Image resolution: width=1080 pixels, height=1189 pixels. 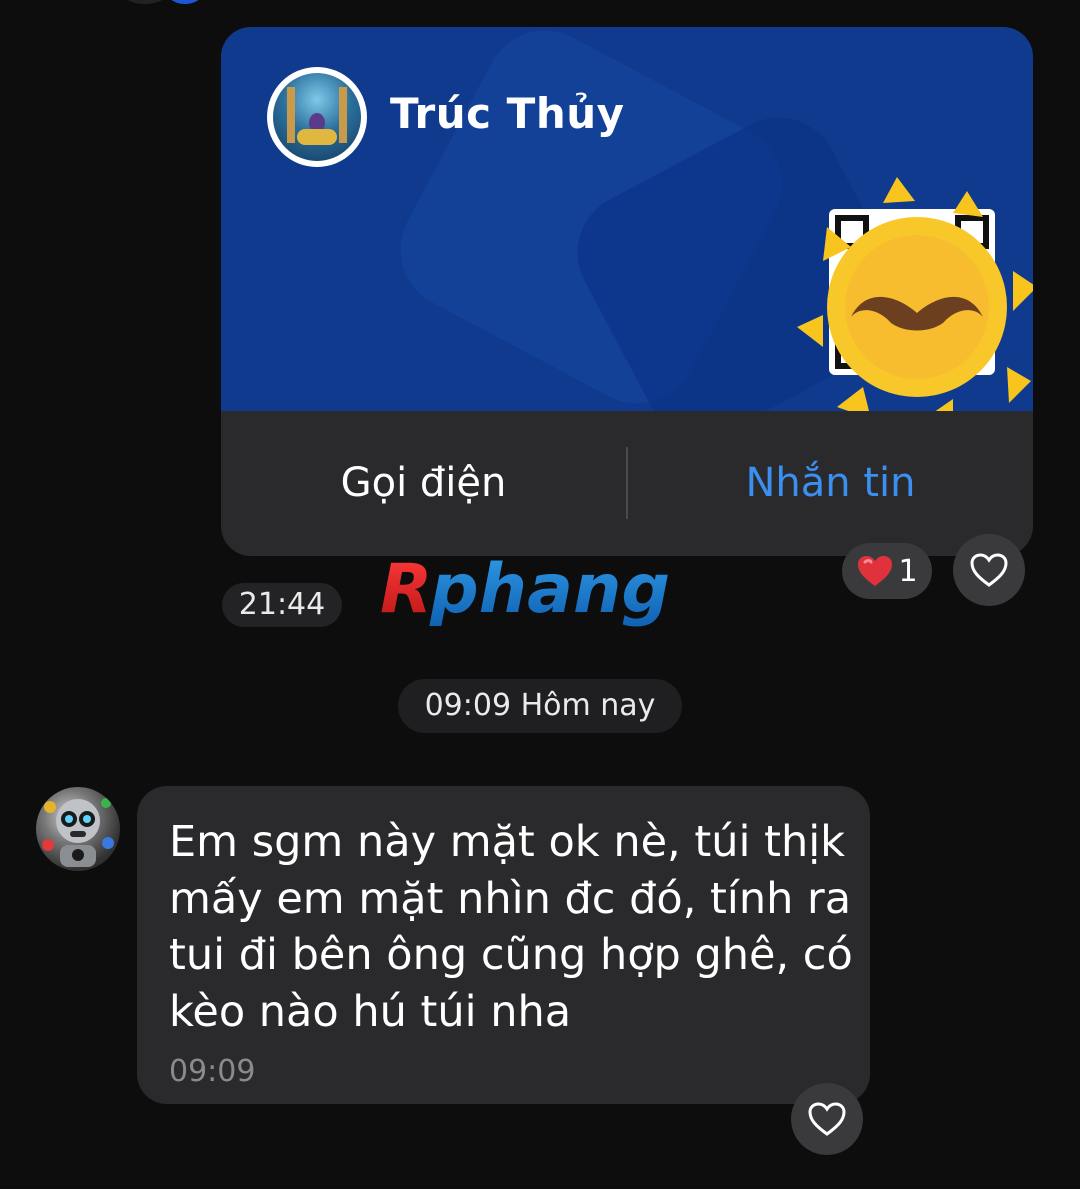 I want to click on card-like-button, so click(x=989, y=570).